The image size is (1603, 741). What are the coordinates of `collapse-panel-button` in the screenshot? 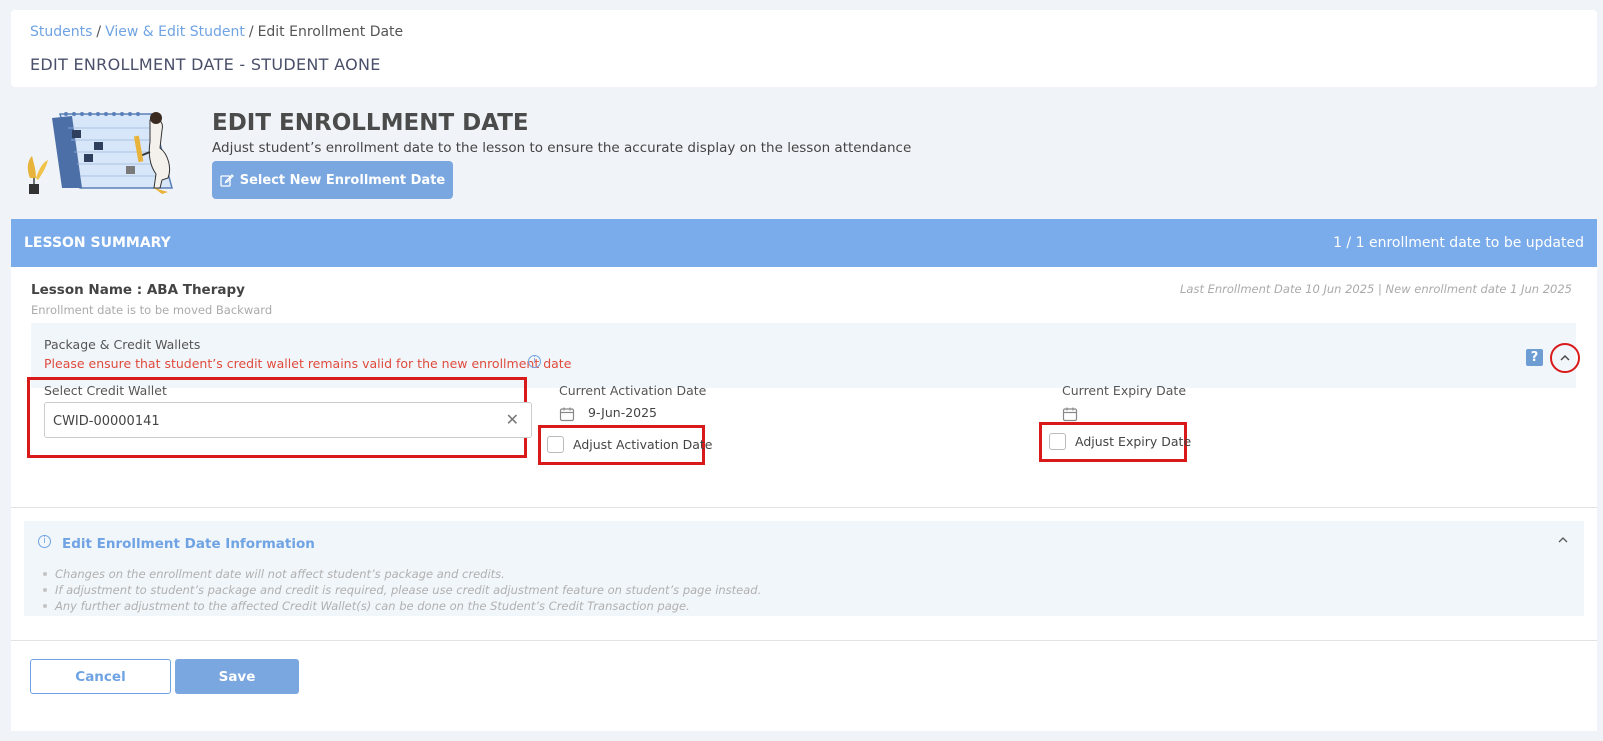 It's located at (1565, 358).